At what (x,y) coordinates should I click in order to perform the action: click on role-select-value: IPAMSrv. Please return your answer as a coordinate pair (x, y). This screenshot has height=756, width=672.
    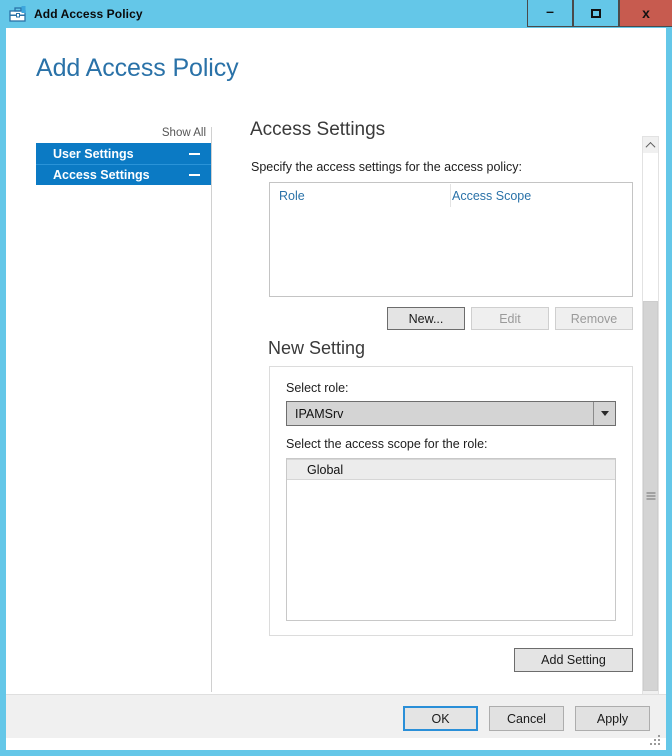
    Looking at the image, I should click on (319, 413).